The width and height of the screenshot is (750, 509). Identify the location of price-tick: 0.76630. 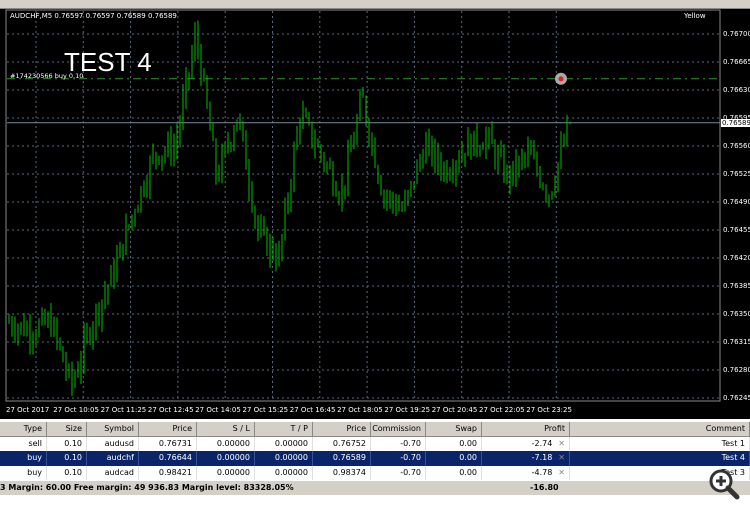
(736, 90).